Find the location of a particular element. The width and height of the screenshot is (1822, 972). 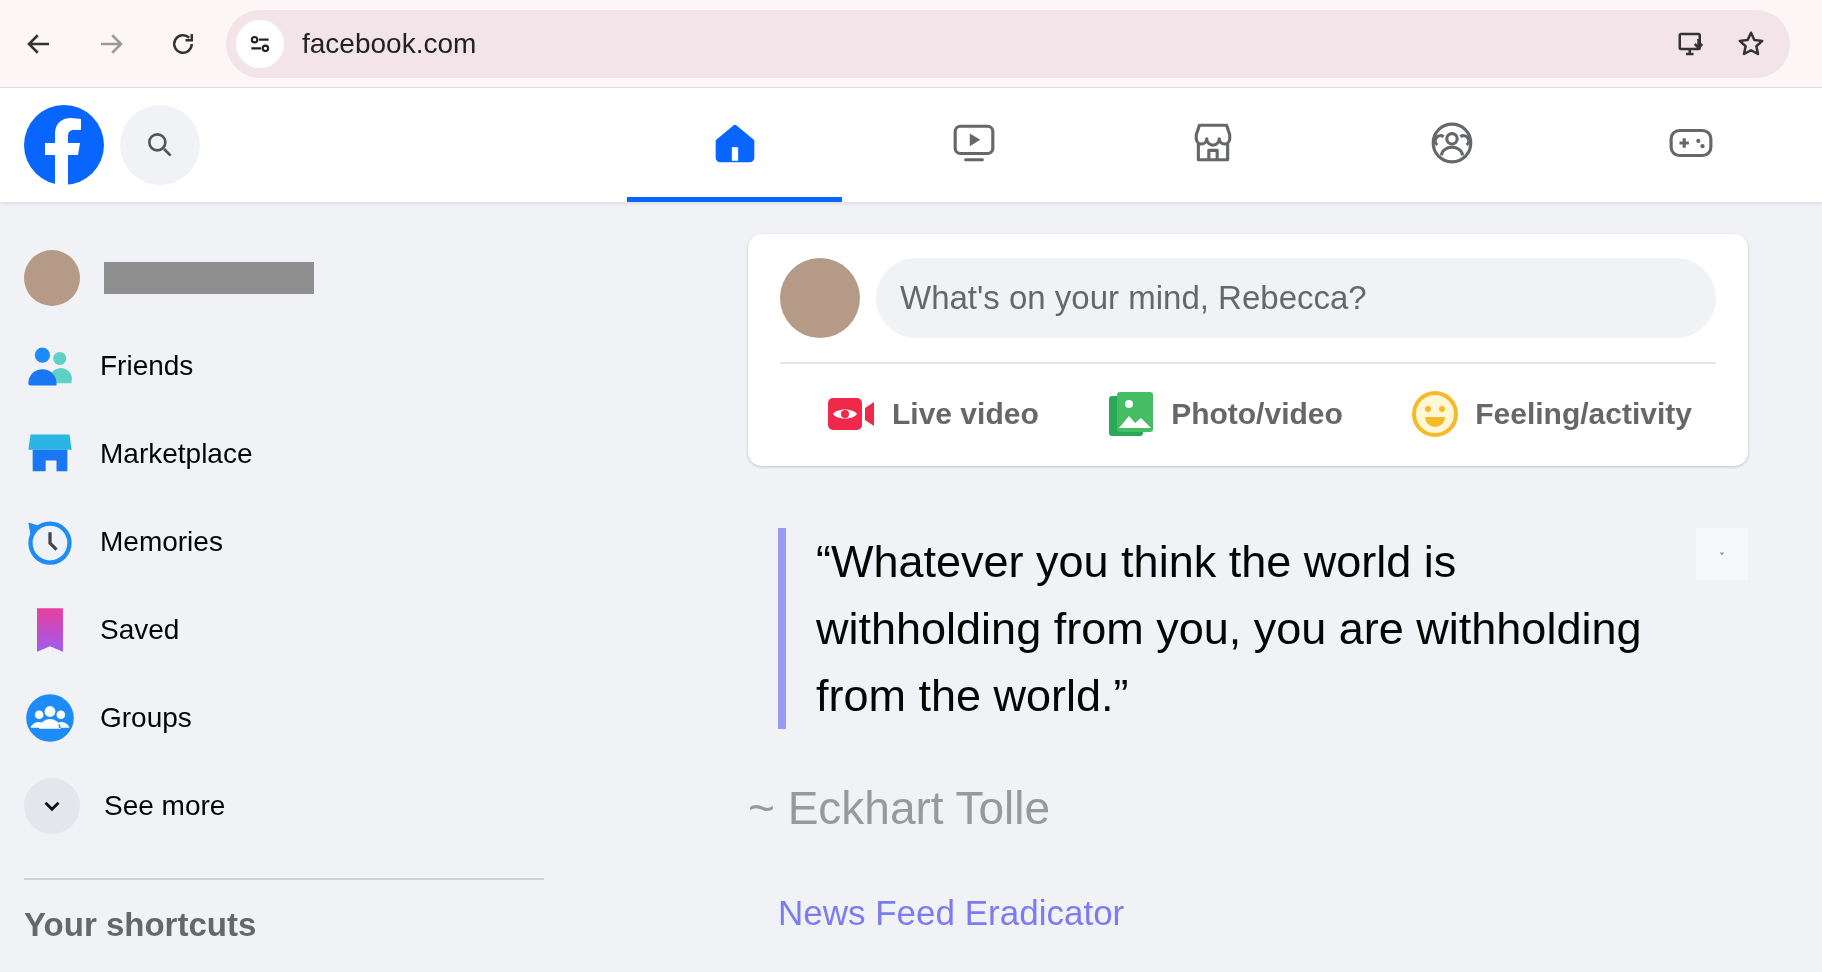

sidebar-item: See more is located at coordinates (284, 806).